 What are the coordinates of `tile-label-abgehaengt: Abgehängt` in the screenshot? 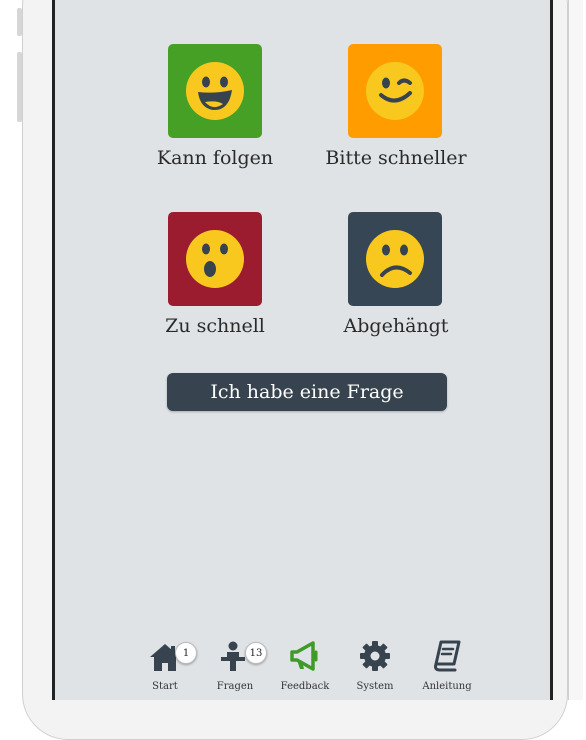 It's located at (396, 326).